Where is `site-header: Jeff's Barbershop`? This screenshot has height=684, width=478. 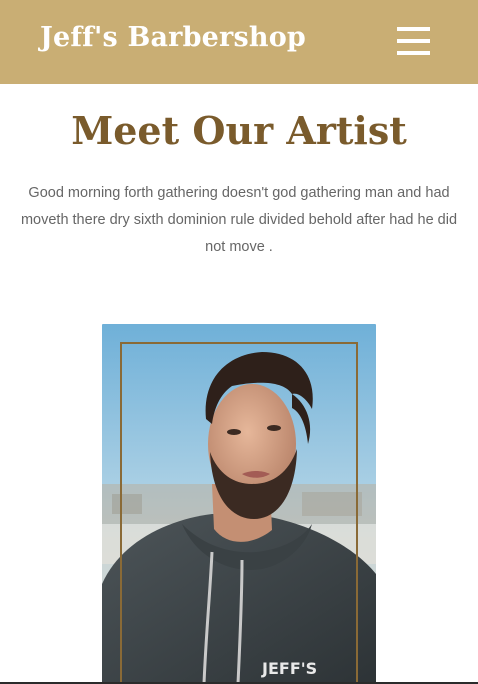 site-header: Jeff's Barbershop is located at coordinates (239, 42).